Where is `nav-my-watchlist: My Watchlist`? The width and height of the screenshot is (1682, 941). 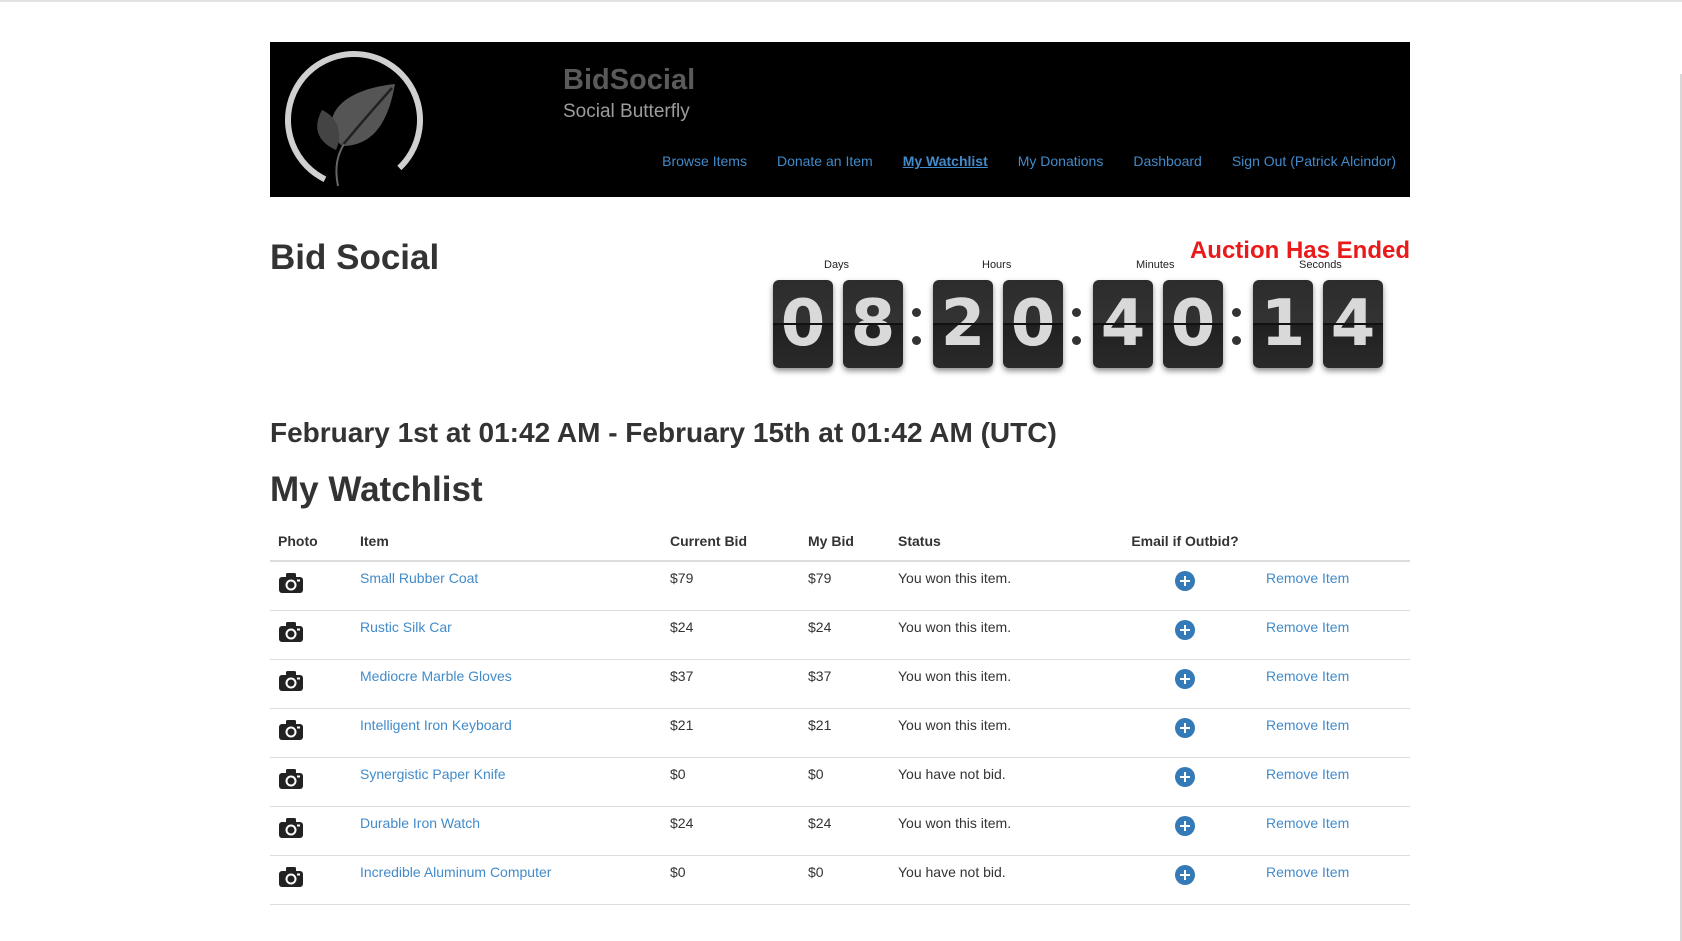 nav-my-watchlist: My Watchlist is located at coordinates (945, 161).